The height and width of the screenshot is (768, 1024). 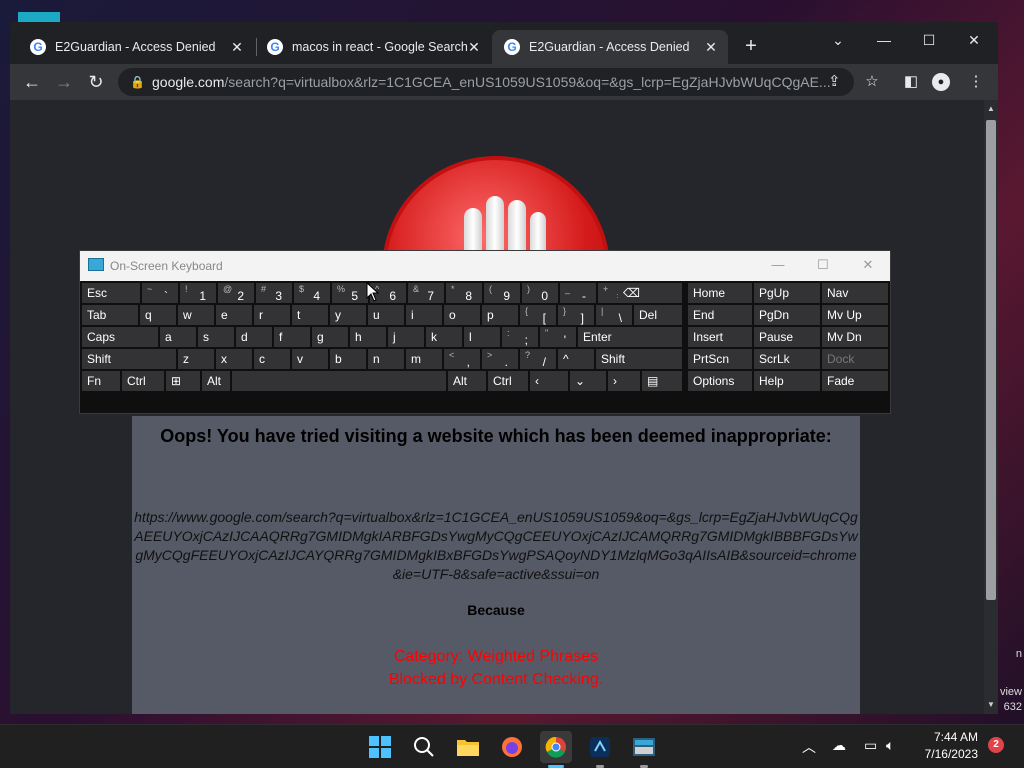 What do you see at coordinates (720, 293) in the screenshot?
I see `osk-nav-key: Home` at bounding box center [720, 293].